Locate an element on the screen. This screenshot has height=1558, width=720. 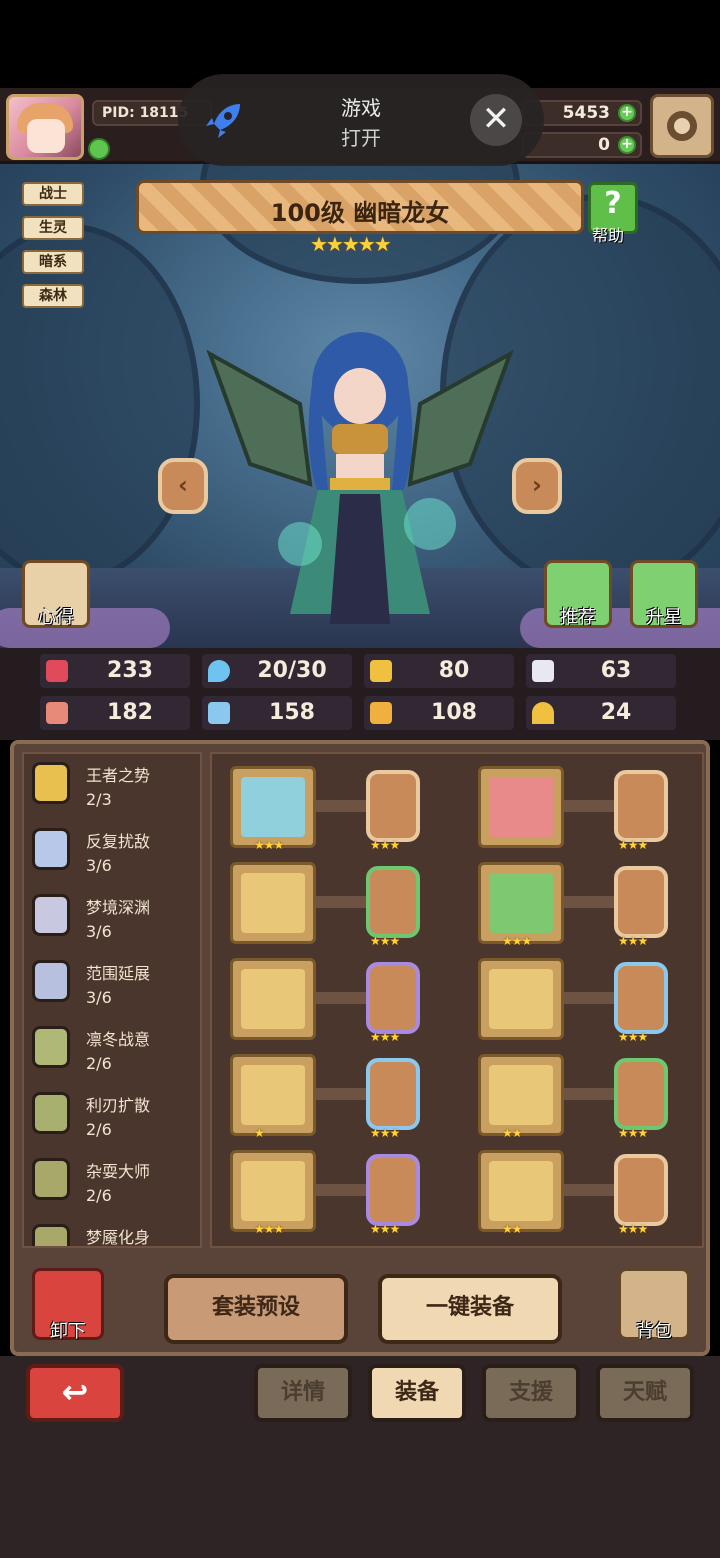
belt-icon is located at coordinates (273, 1191).